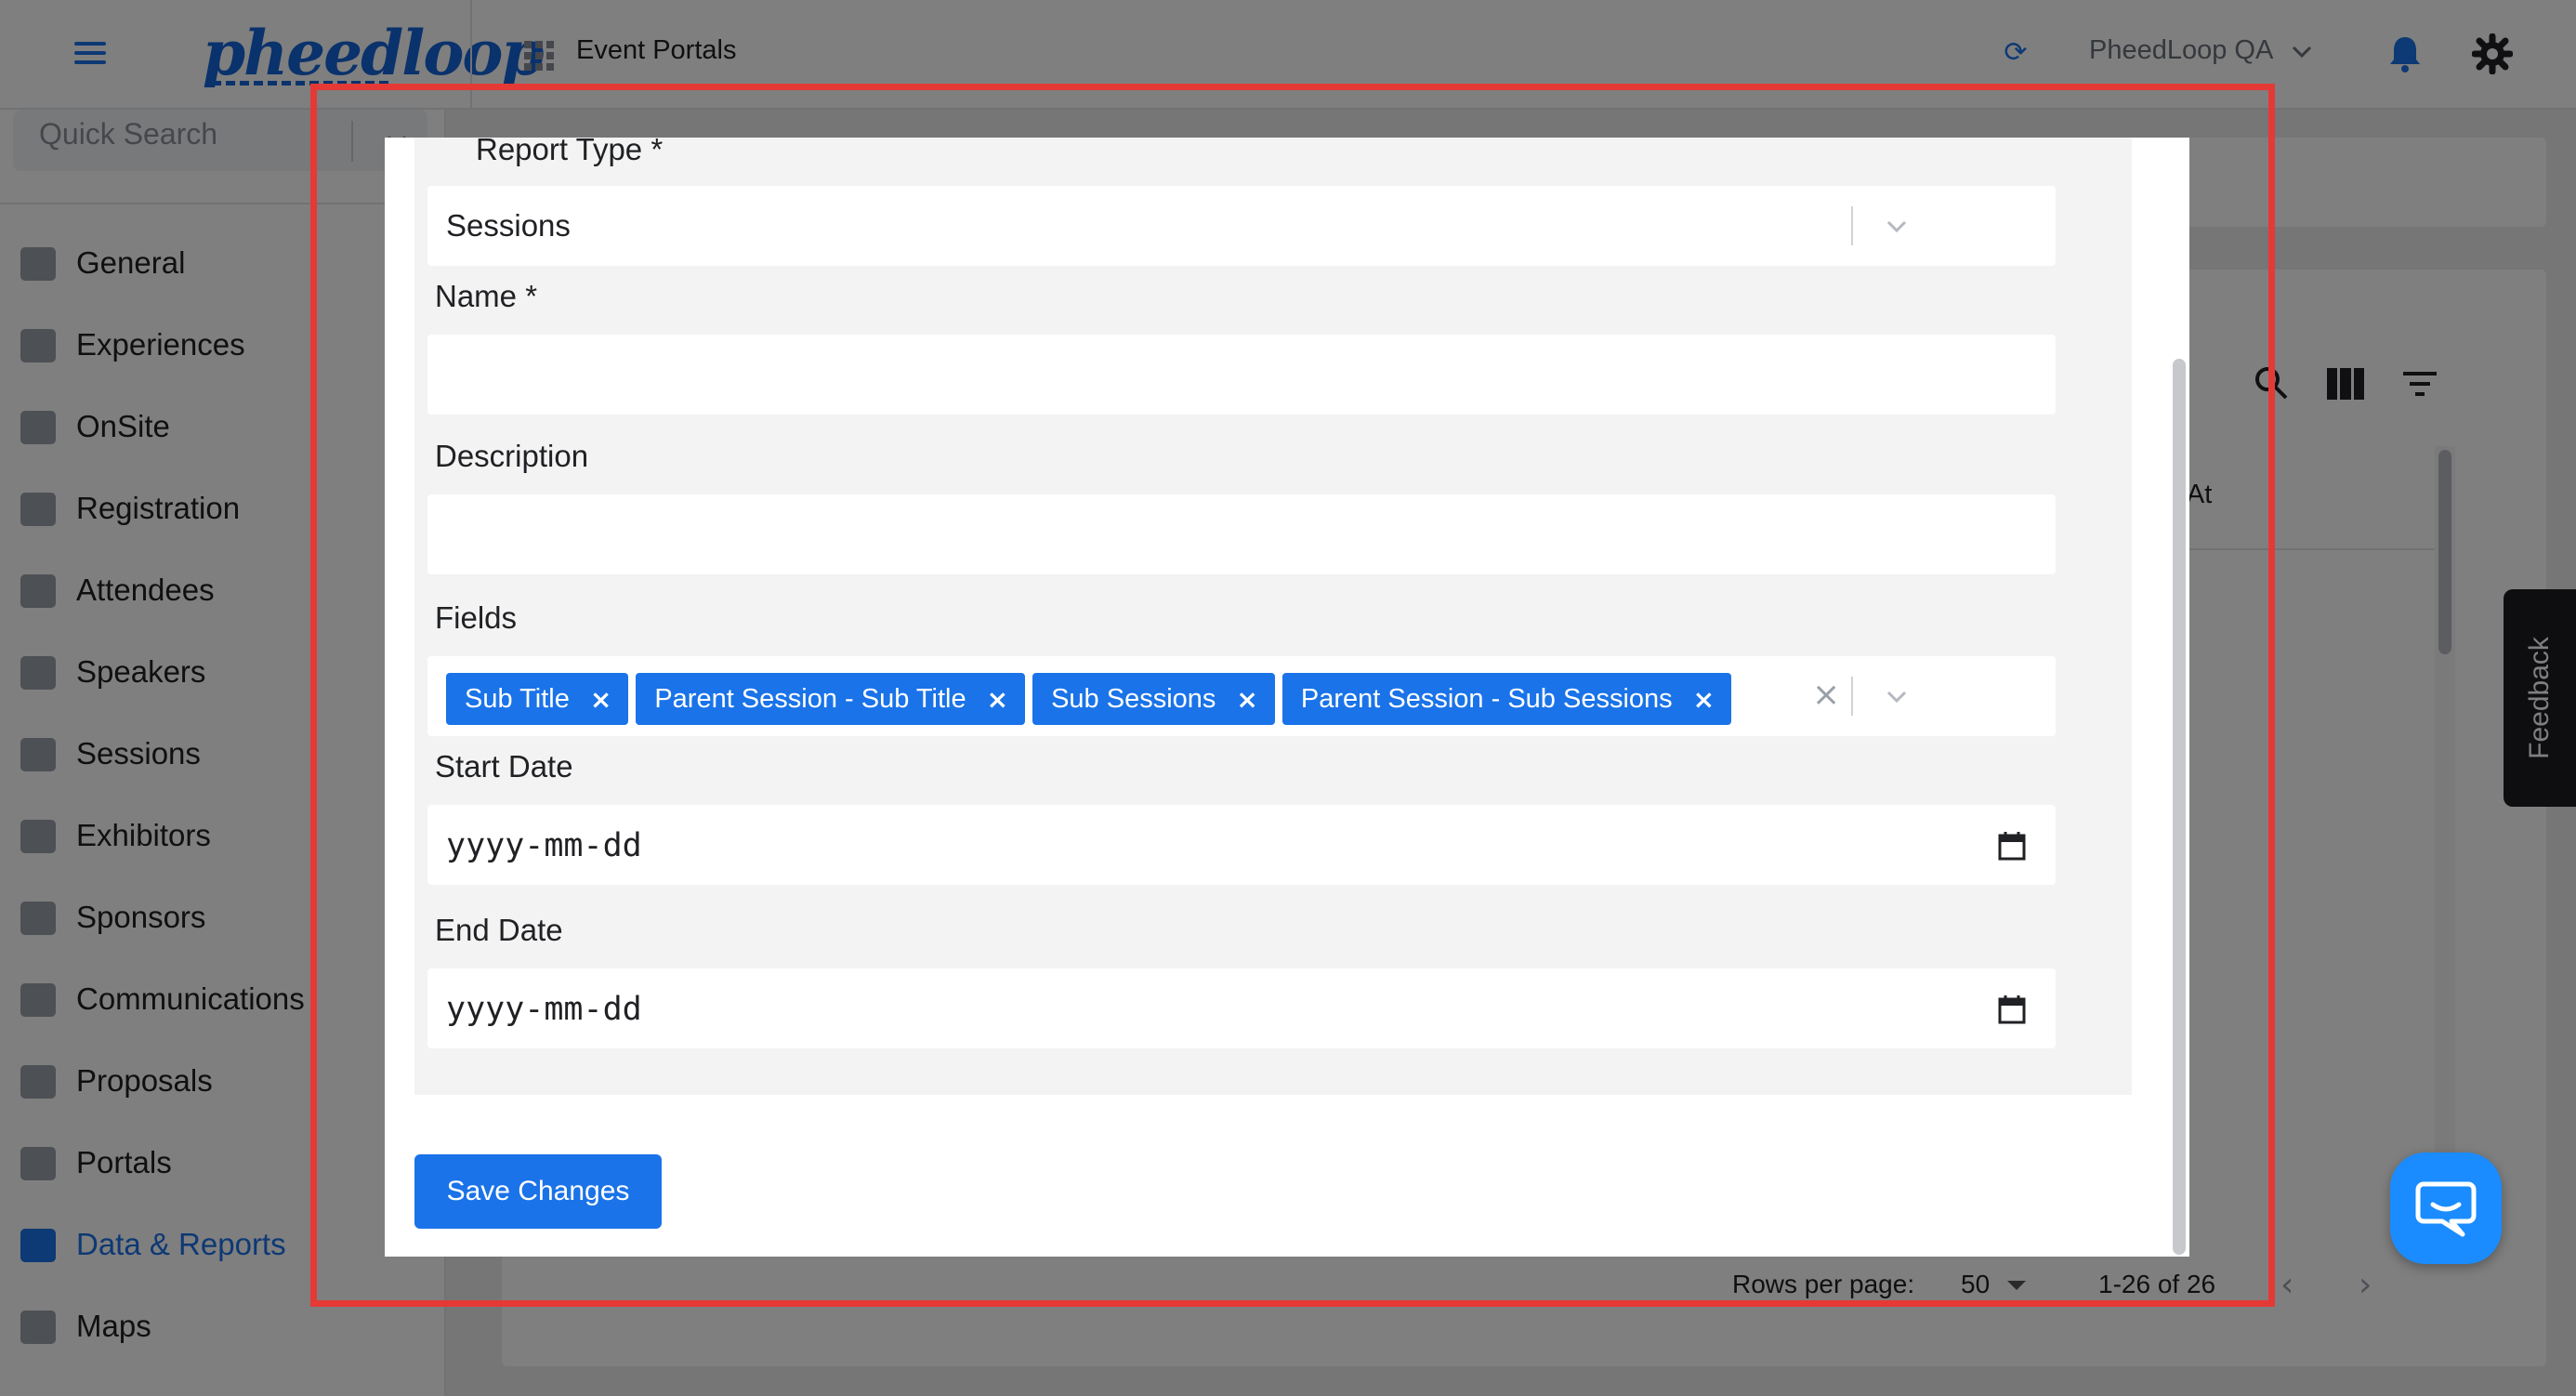 The height and width of the screenshot is (1396, 2576). I want to click on chat-launcher-button, so click(2446, 1208).